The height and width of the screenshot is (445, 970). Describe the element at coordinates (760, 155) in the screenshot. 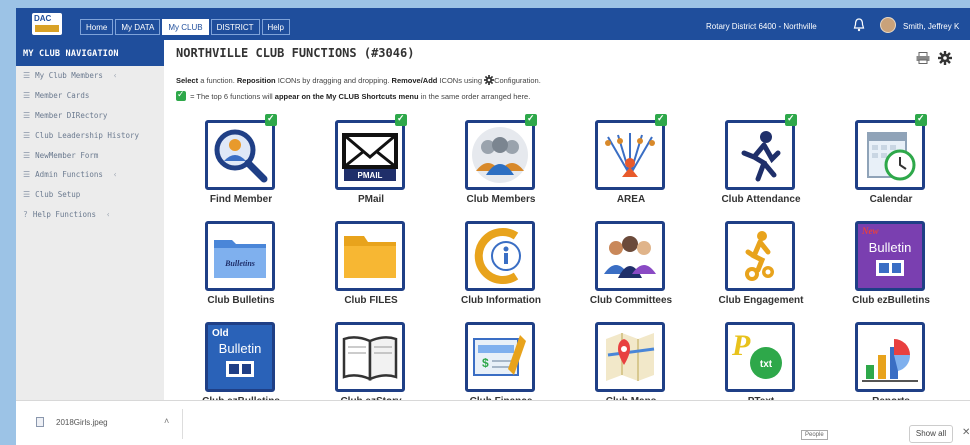

I see `club-attendance-icon` at that location.